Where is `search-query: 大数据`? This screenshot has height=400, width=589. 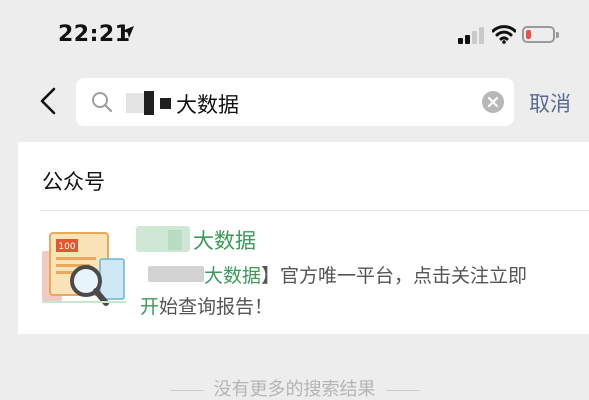
search-query: 大数据 is located at coordinates (207, 105).